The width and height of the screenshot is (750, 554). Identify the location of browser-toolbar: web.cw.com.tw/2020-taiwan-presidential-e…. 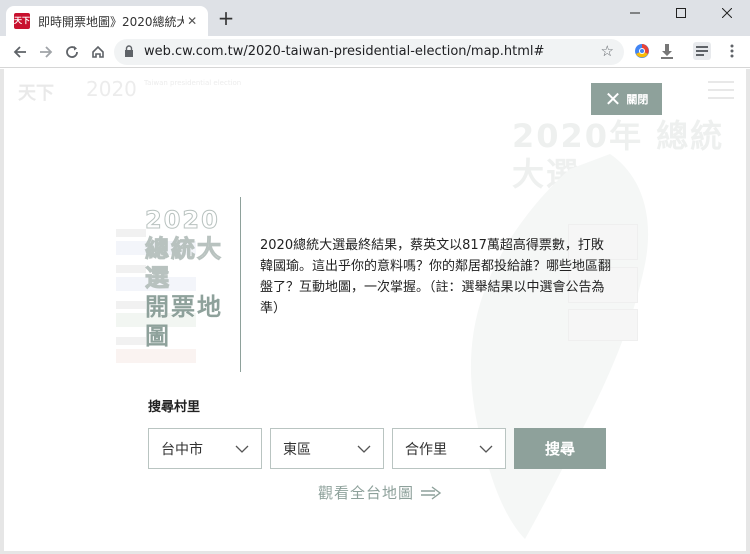
(375, 52).